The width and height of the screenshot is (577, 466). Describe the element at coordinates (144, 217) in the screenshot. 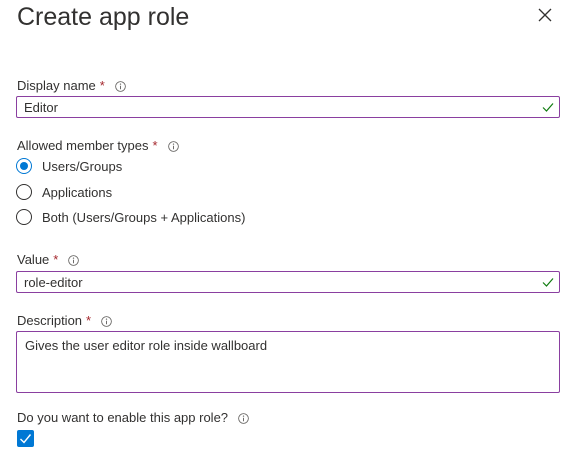

I see `radio-label: Both (Users/Groups + Applications)` at that location.